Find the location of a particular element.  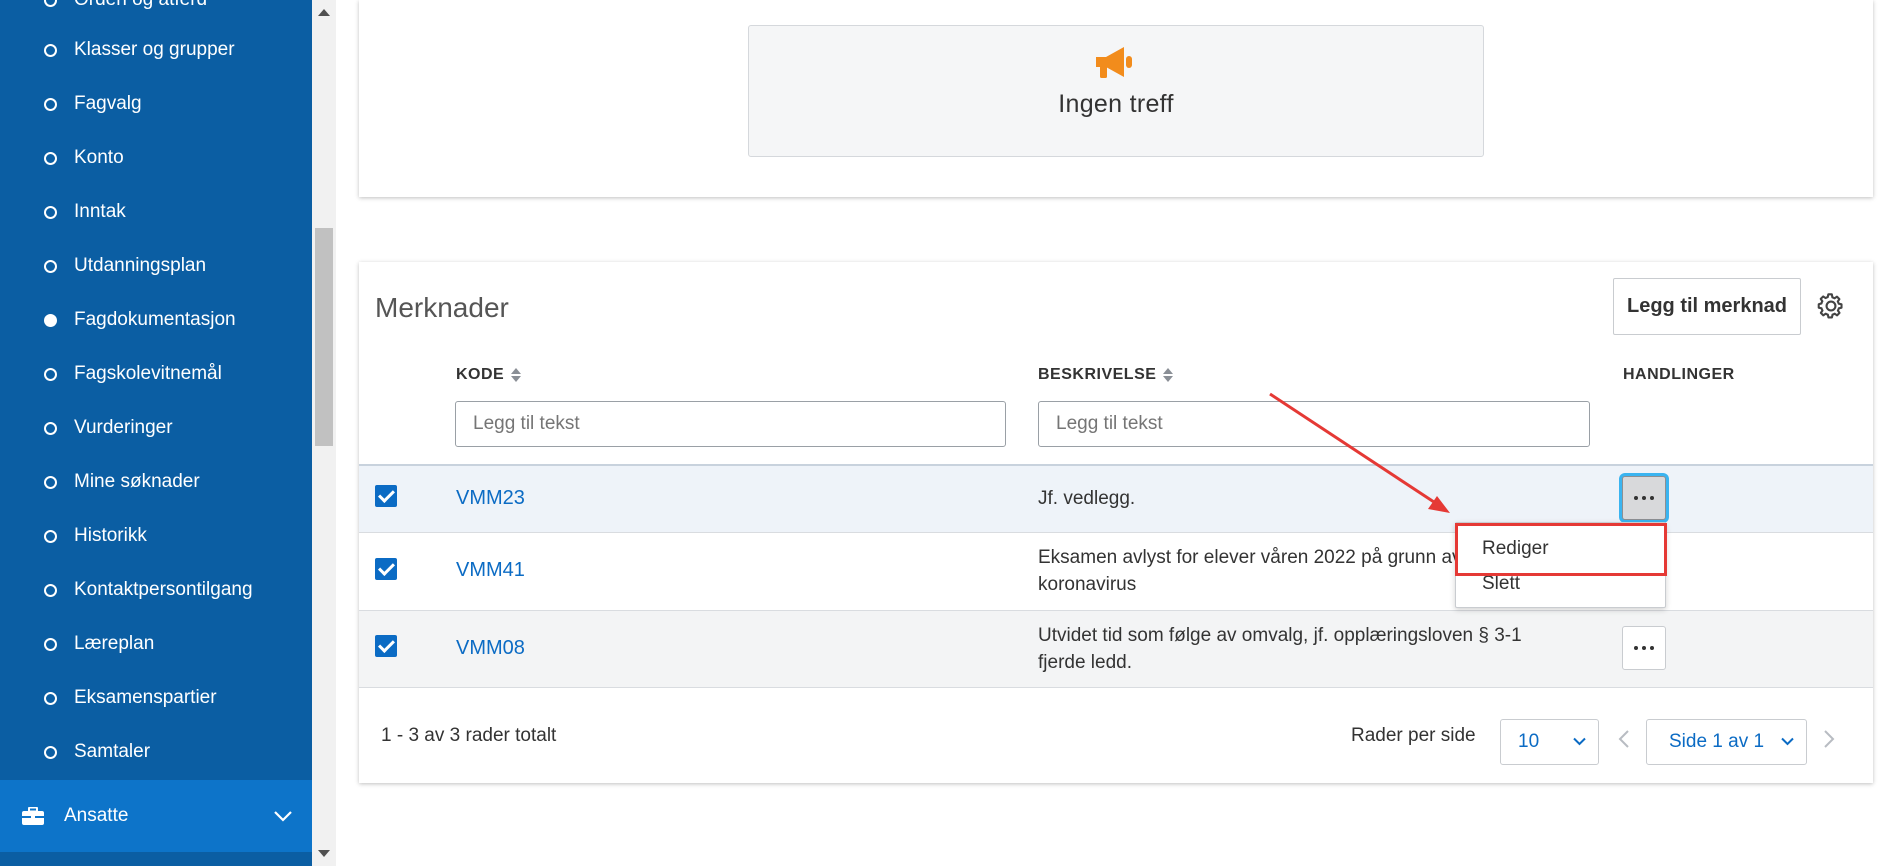

row-description-line: koronavirus is located at coordinates (1087, 584).